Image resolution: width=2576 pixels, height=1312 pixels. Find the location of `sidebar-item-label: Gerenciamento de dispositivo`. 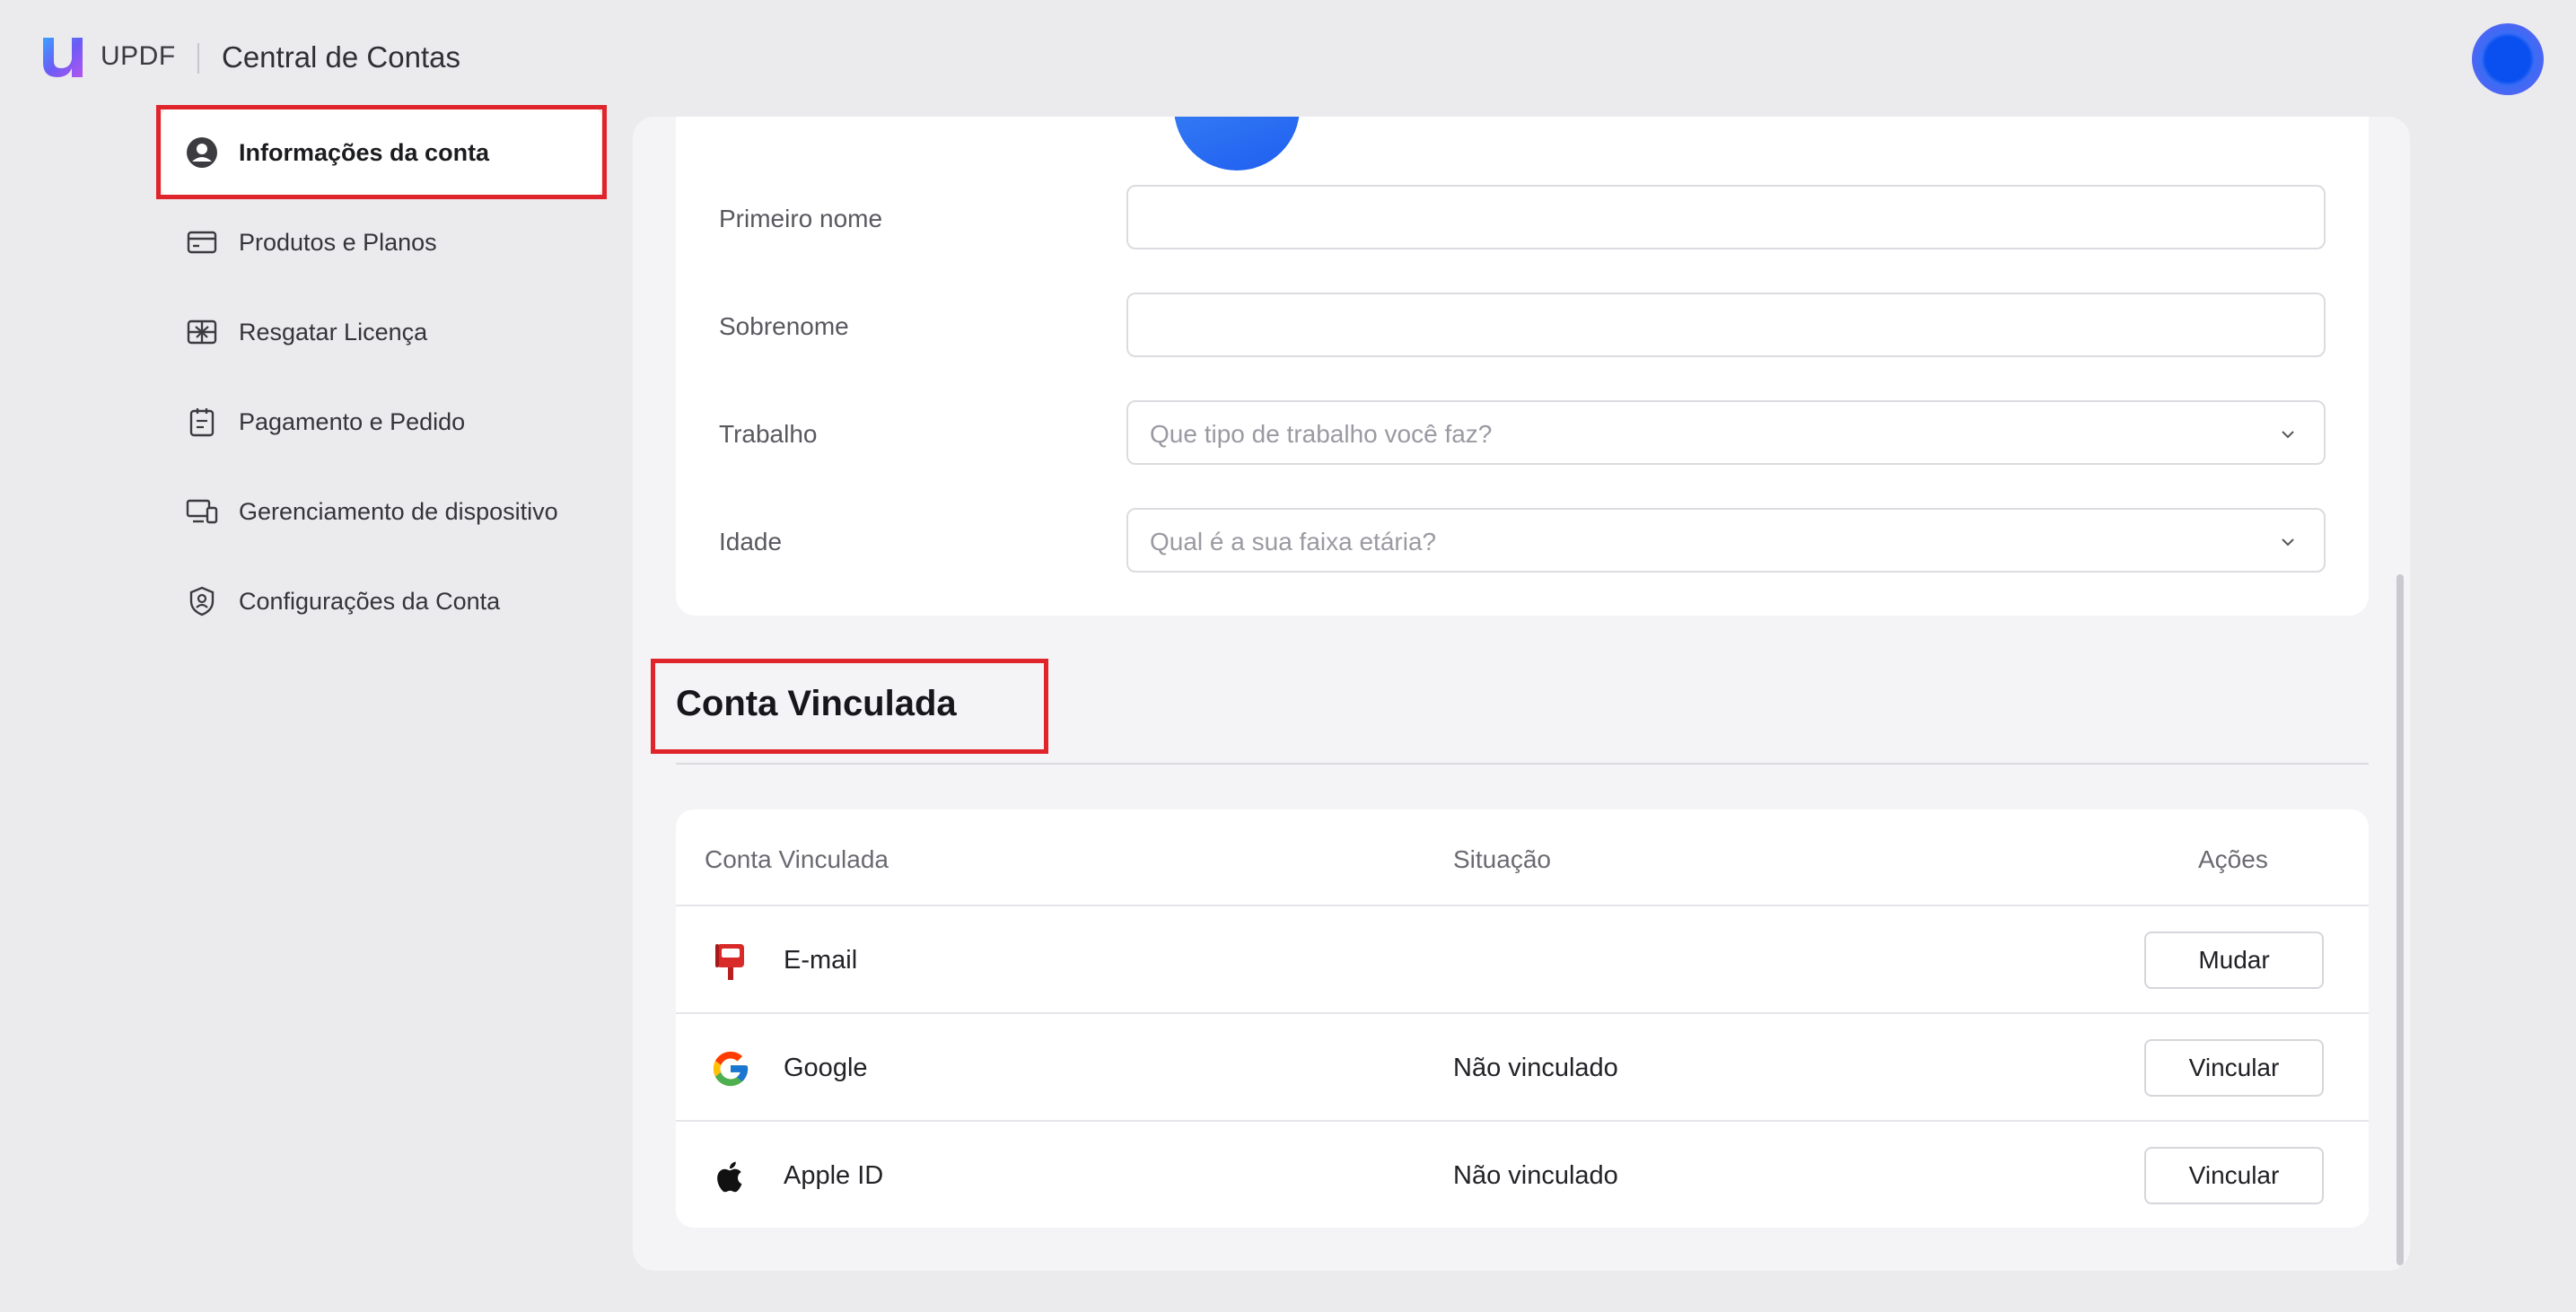

sidebar-item-label: Gerenciamento de dispositivo is located at coordinates (398, 511).